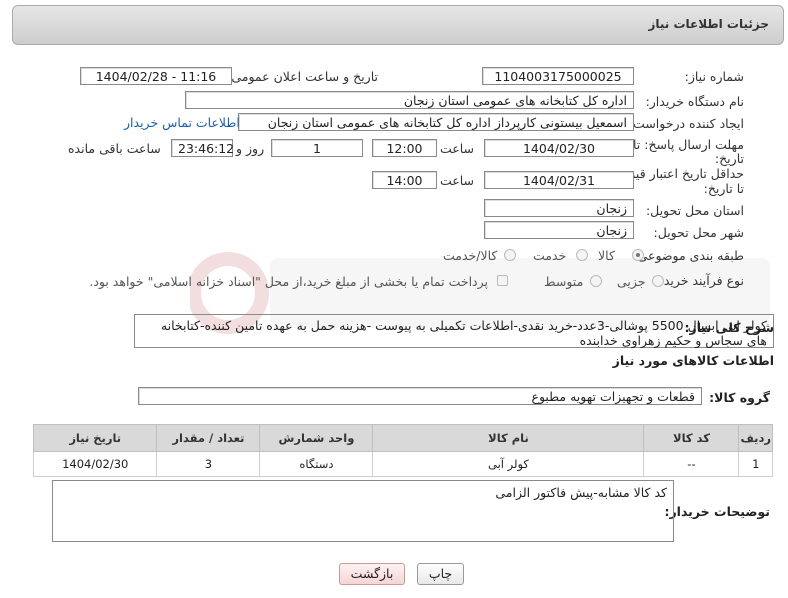 The image size is (788, 598). Describe the element at coordinates (582, 255) in the screenshot. I see `category-radio-service` at that location.